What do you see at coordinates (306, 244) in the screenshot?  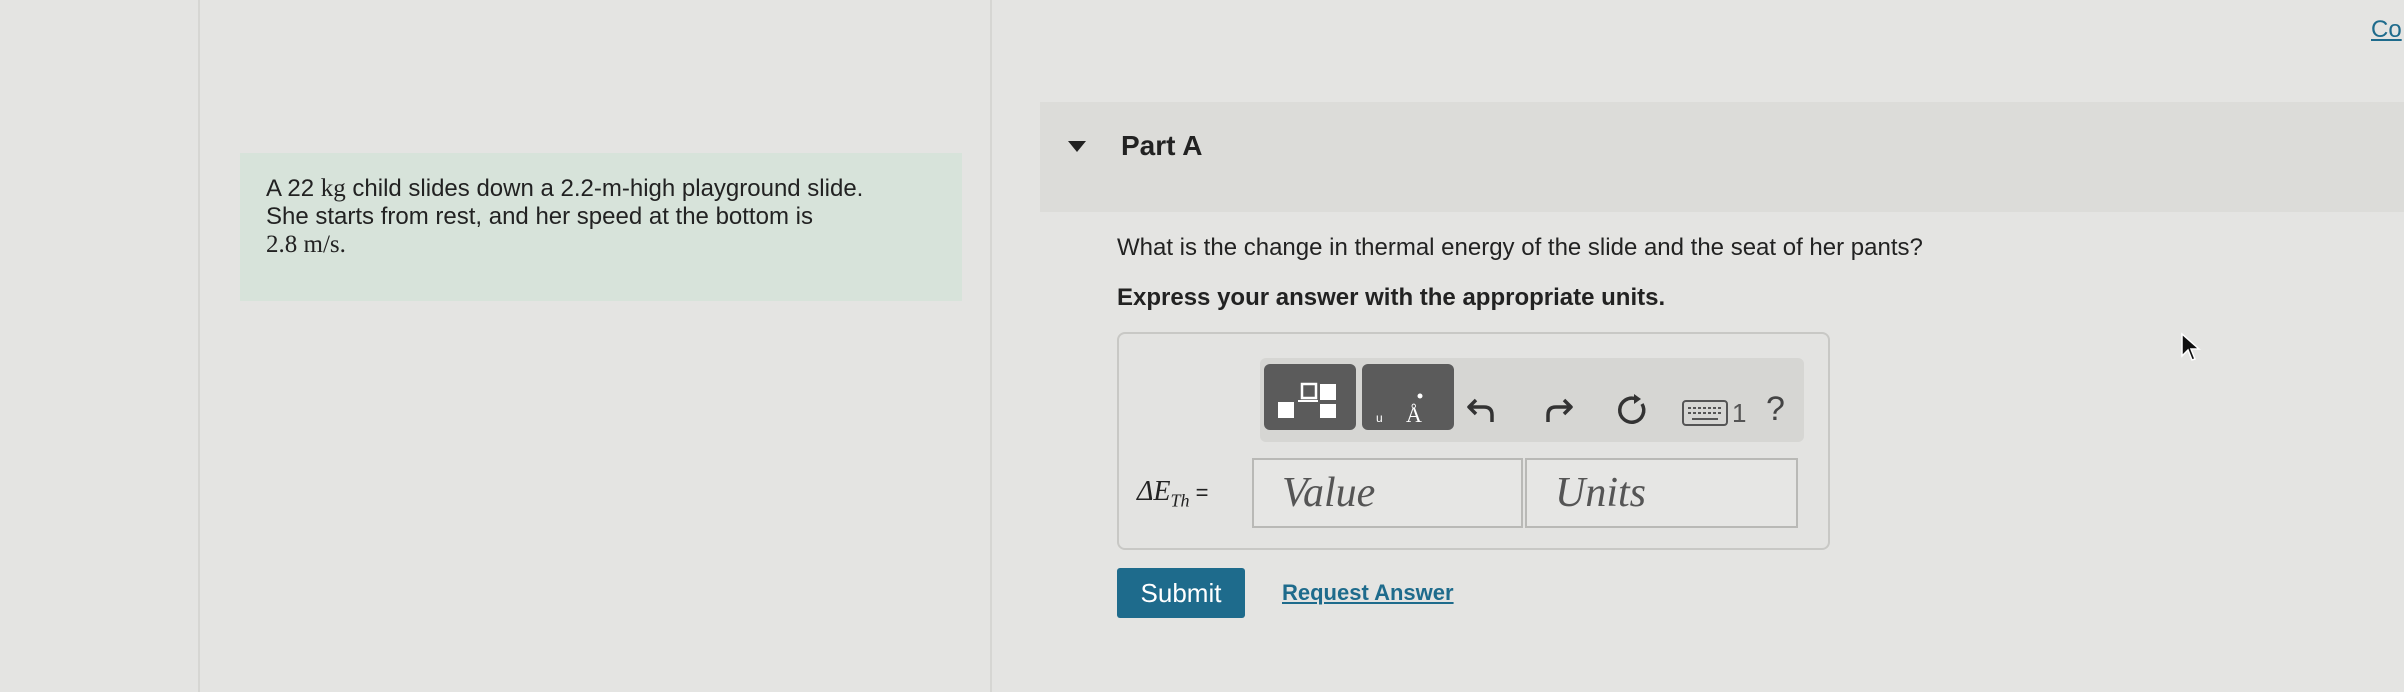 I see `problem-line-3: 2.8 m/s.` at bounding box center [306, 244].